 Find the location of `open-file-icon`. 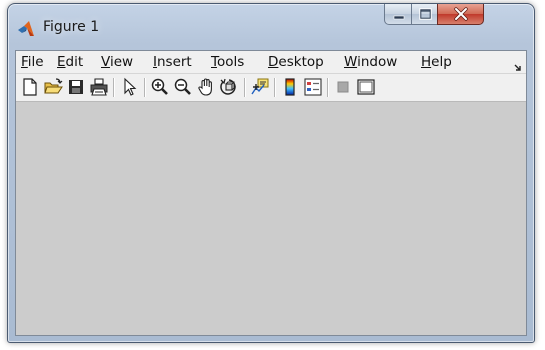

open-file-icon is located at coordinates (53, 86).